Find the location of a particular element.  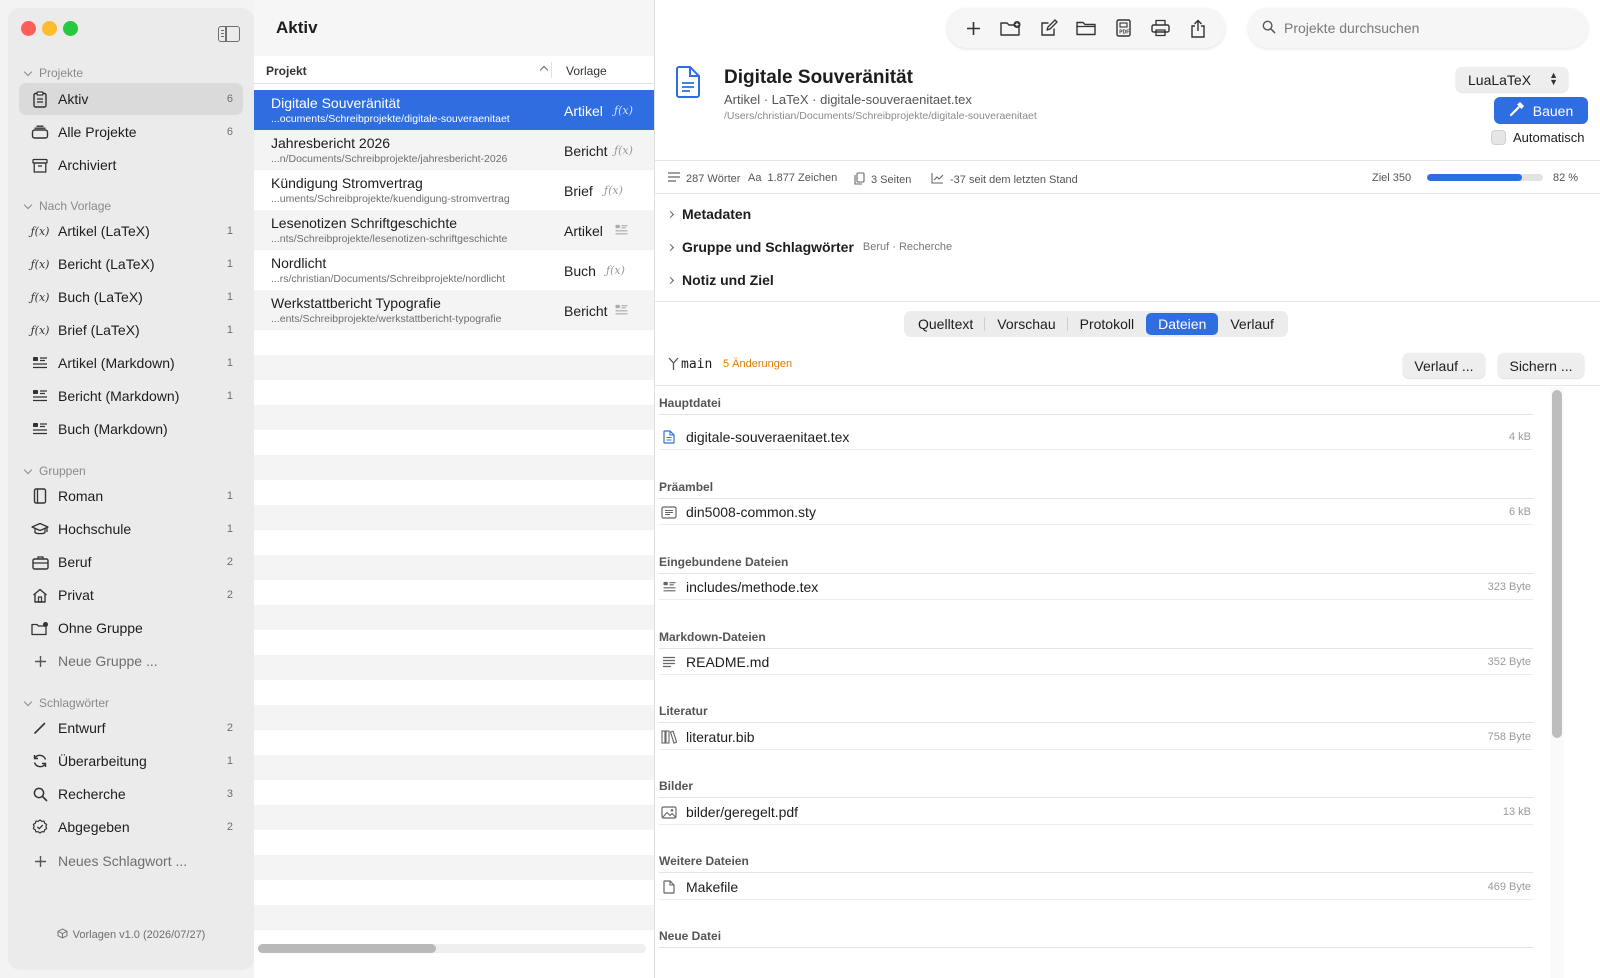

toolbar: PDF is located at coordinates (1086, 28).